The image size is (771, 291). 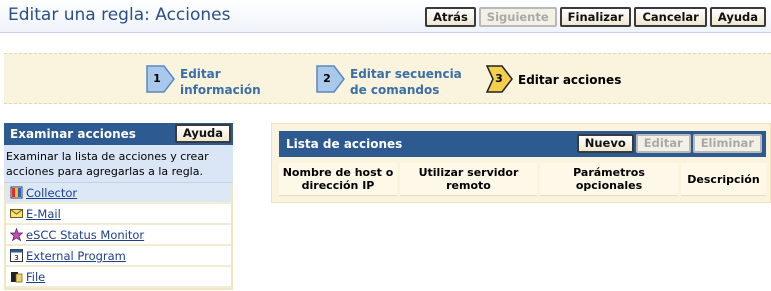 I want to click on panel-help-button: Ayuda, so click(x=202, y=133).